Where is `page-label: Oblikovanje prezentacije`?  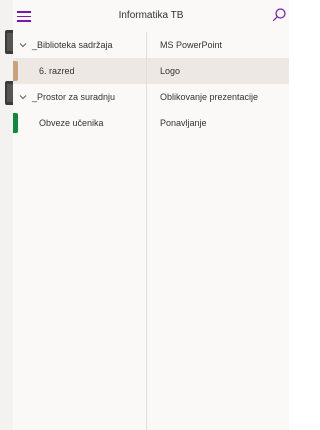
page-label: Oblikovanje prezentacije is located at coordinates (209, 97).